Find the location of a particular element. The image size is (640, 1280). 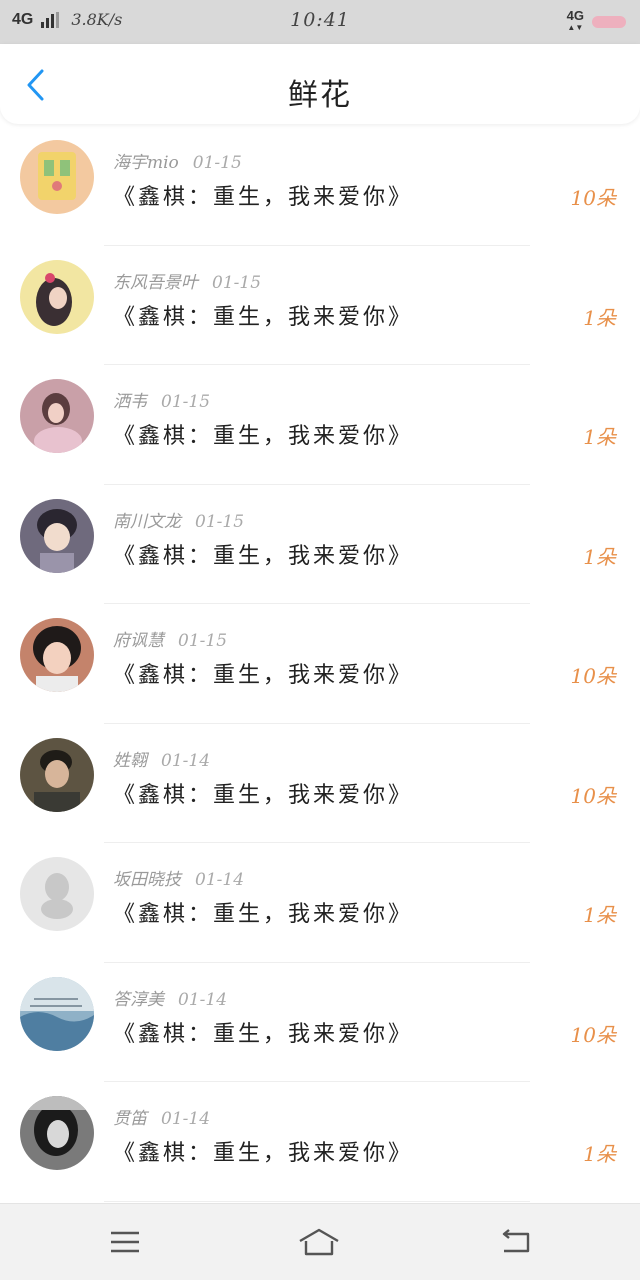

username: 答淳美 is located at coordinates (138, 1000).